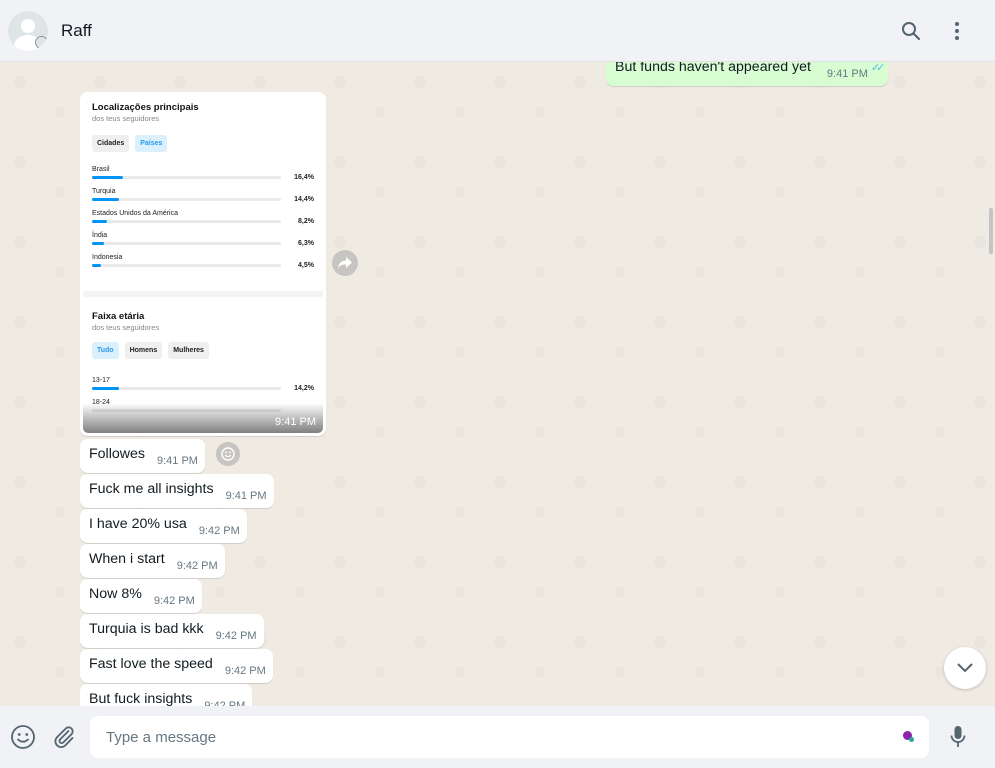 This screenshot has height=768, width=995. I want to click on stat-percent: 4,5%, so click(306, 265).